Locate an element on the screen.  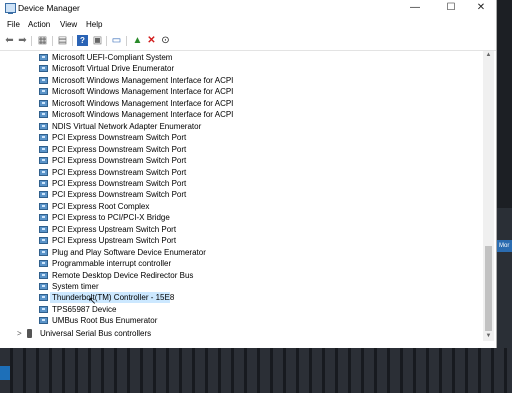
device-label: Programmable interrupt controller is located at coordinates (112, 264).